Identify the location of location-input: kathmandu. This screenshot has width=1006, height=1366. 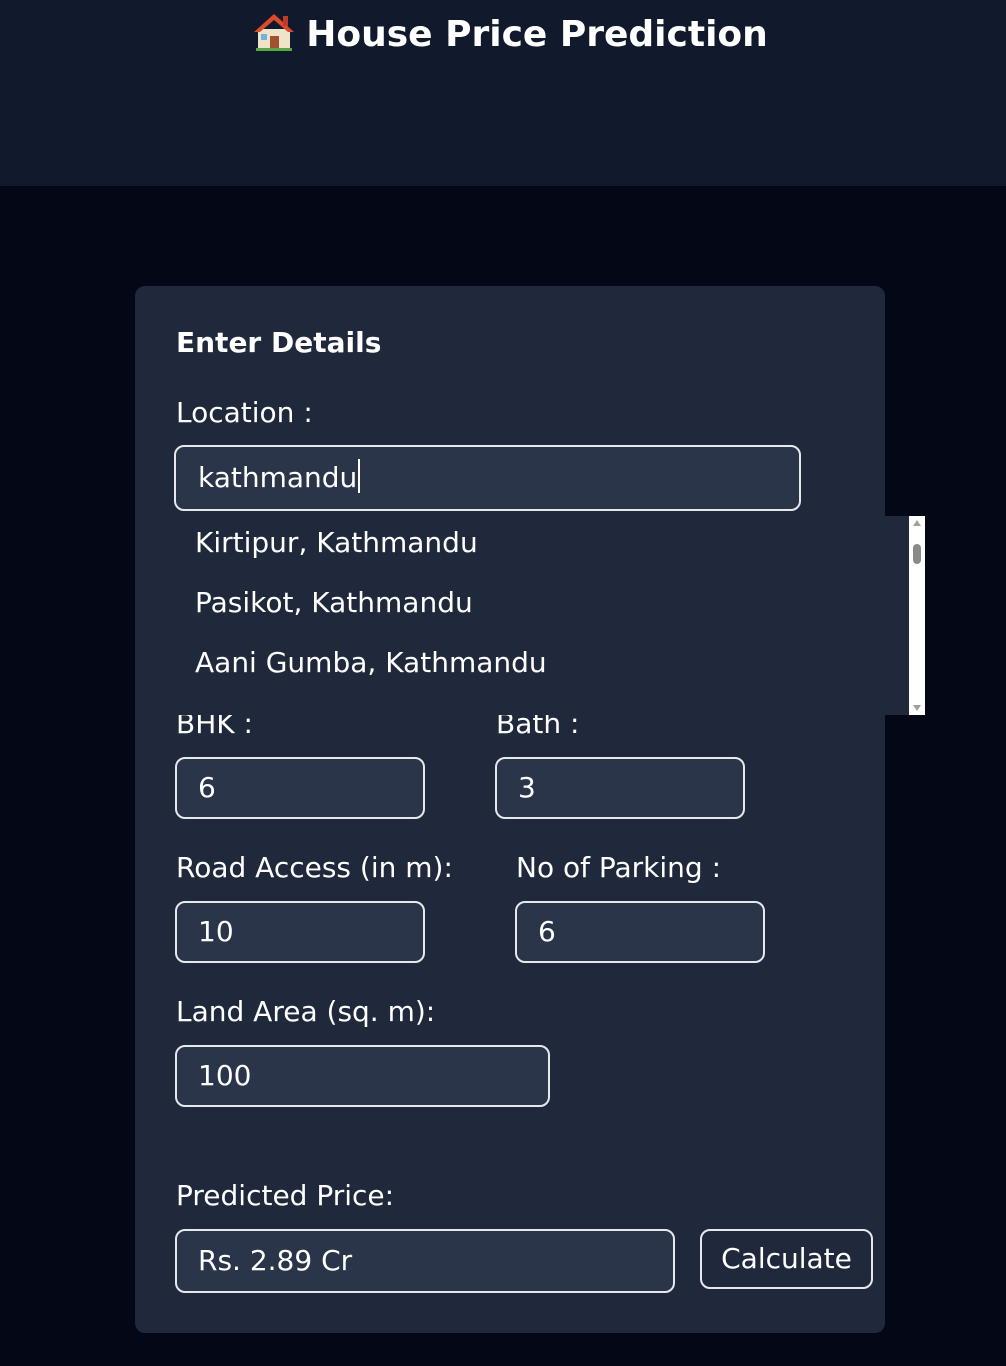
(487, 478).